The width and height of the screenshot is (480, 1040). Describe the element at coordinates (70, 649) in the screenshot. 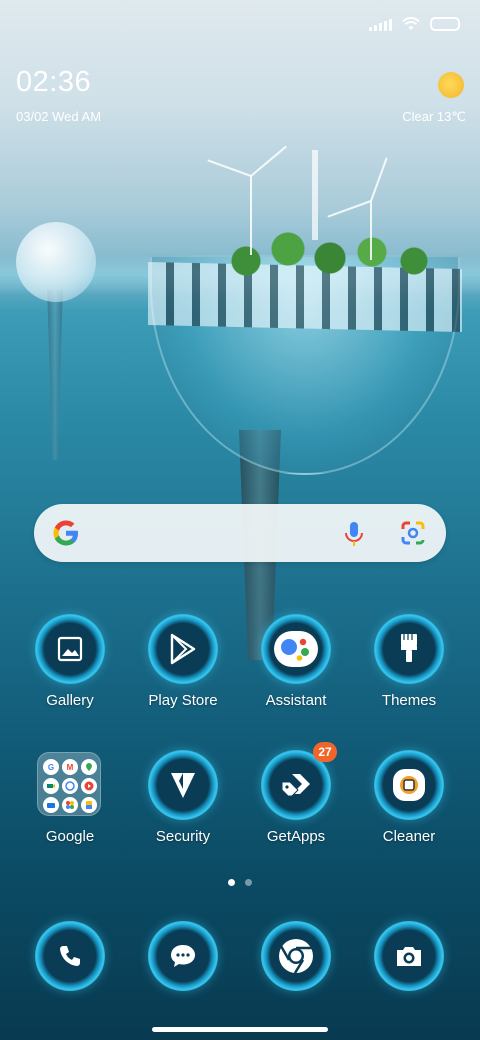

I see `gallery-icon` at that location.